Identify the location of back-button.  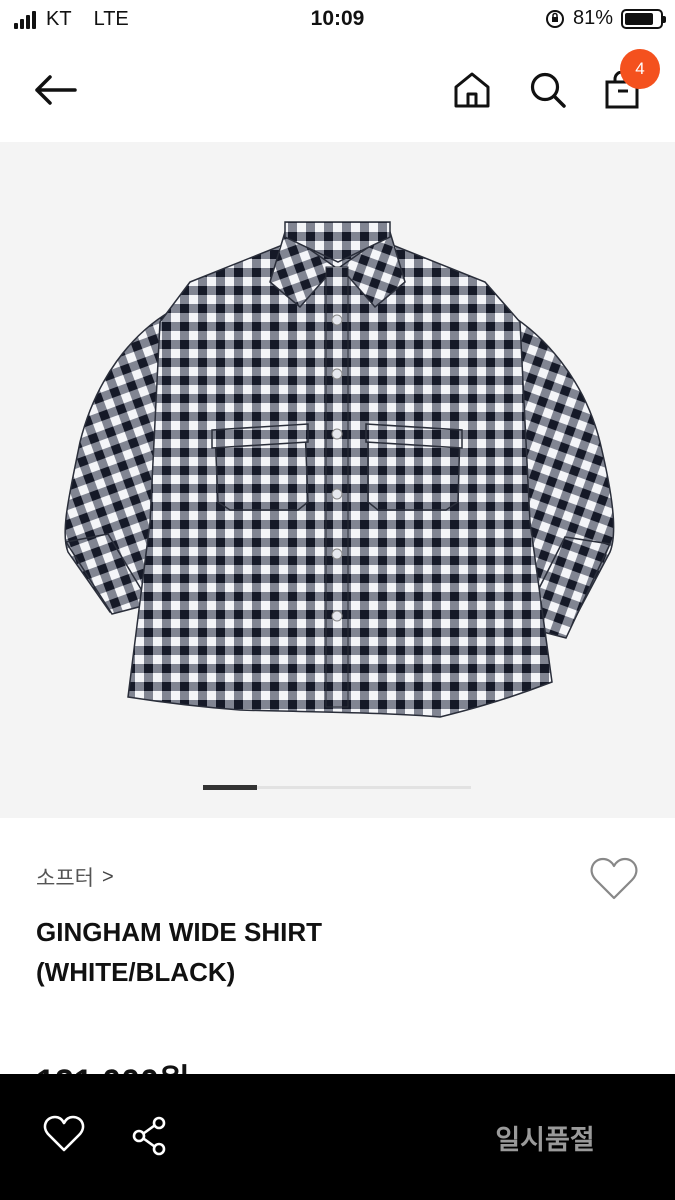
(55, 90).